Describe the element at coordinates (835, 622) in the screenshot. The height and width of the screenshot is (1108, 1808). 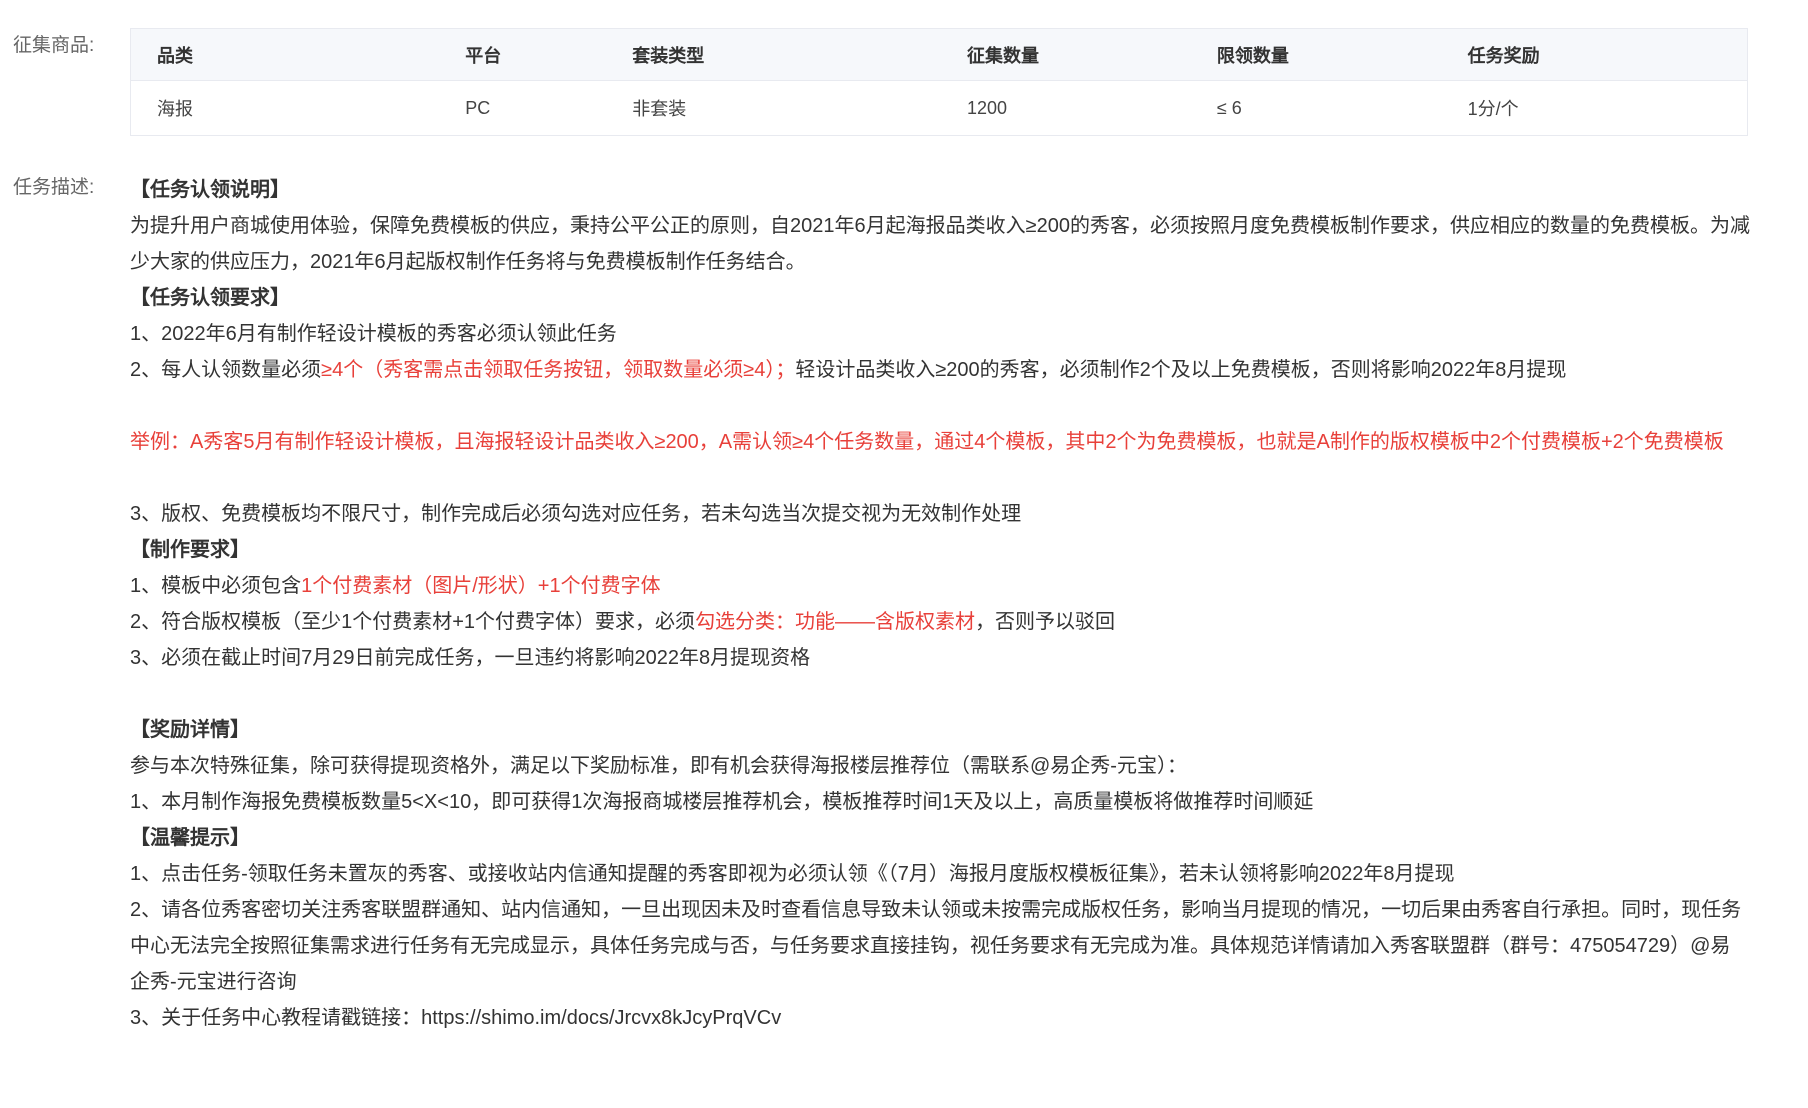
I see `production-requirement-2-highlight: 勾选分类：功能——含版权素材` at that location.